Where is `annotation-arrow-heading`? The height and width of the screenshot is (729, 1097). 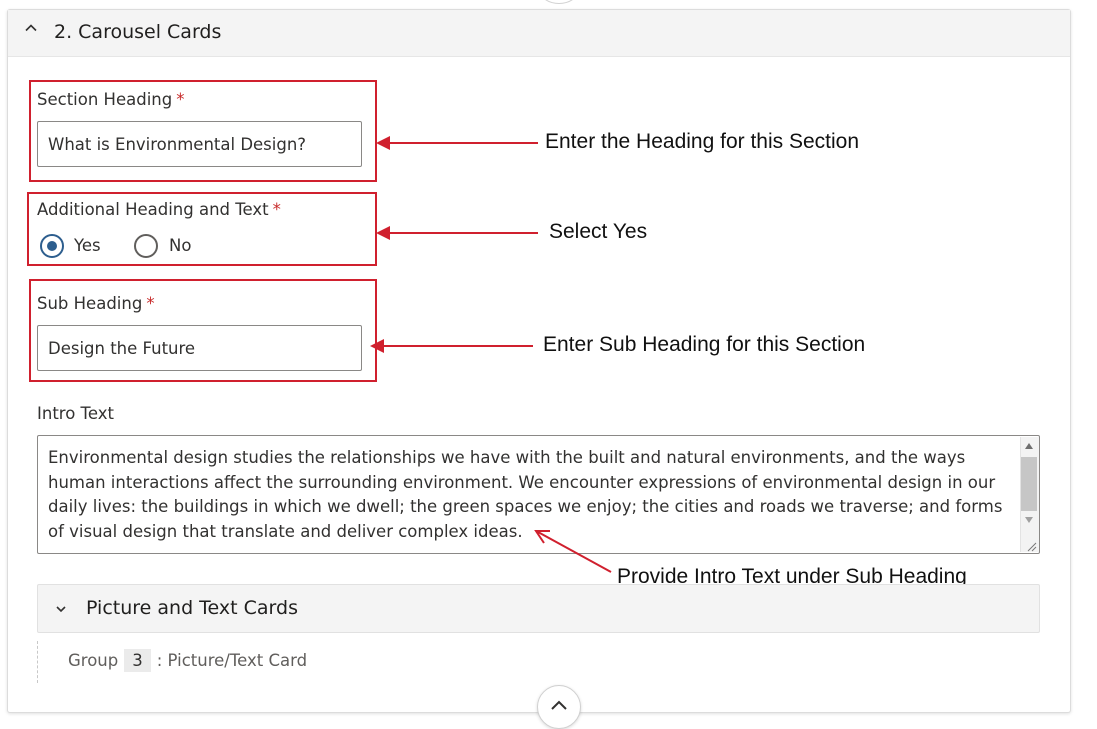
annotation-arrow-heading is located at coordinates (463, 143).